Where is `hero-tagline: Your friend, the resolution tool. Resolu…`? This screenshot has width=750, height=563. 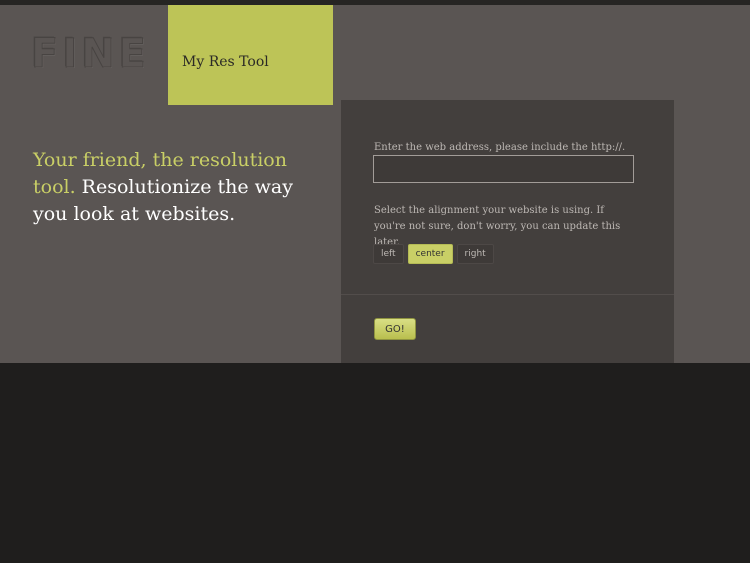 hero-tagline: Your friend, the resolution tool. Resolu… is located at coordinates (173, 187).